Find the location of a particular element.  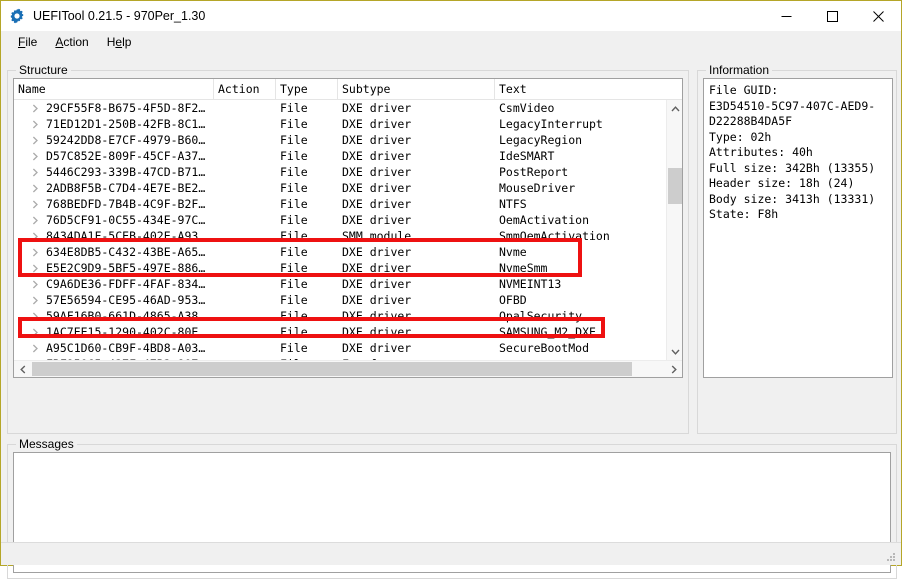

minimize-button is located at coordinates (786, 16).